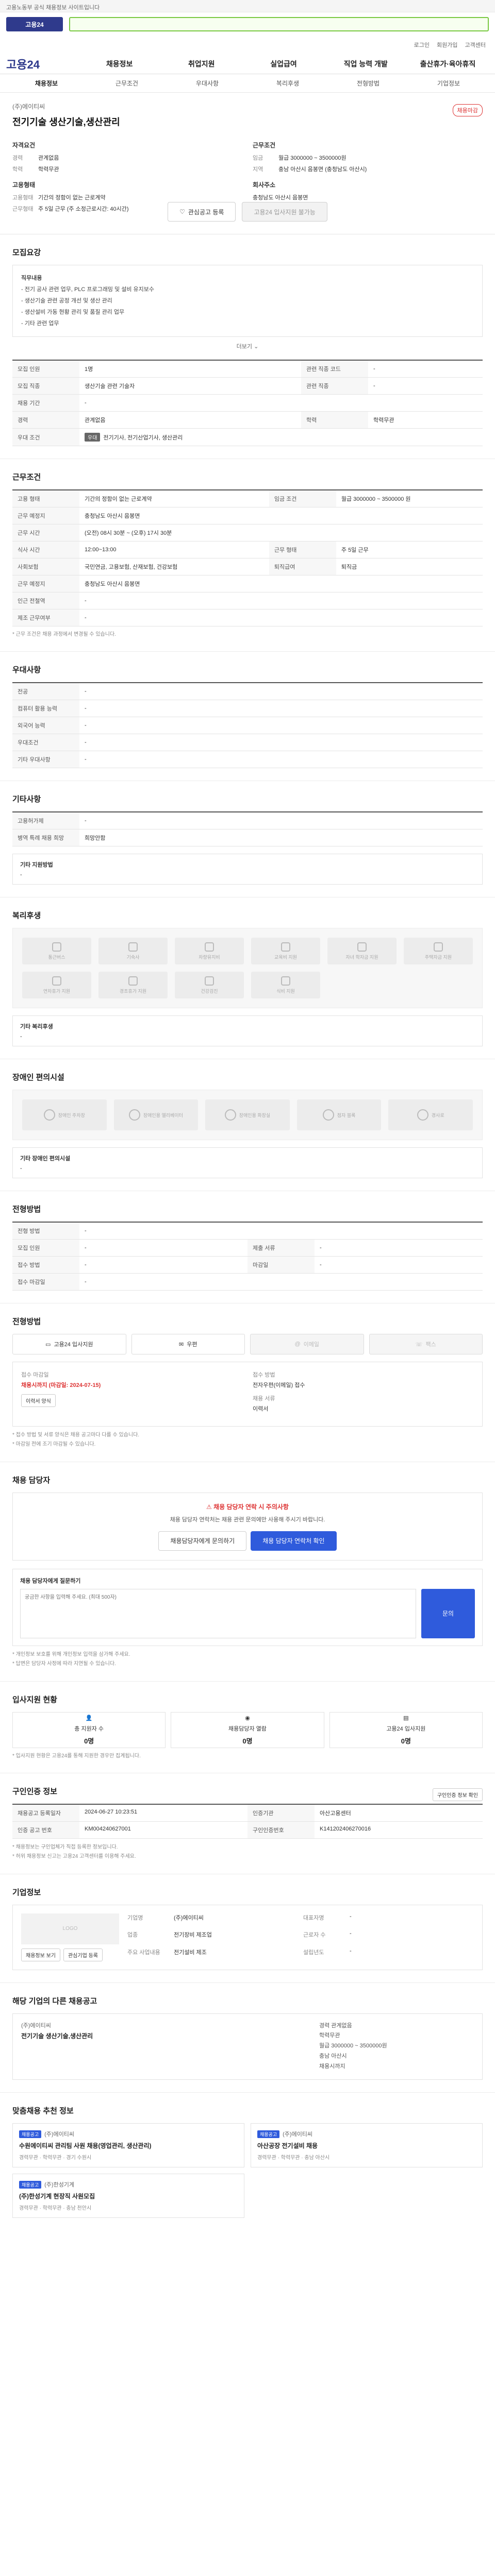  I want to click on etc-welfare-box: 기타 복리후생 -, so click(247, 1030).